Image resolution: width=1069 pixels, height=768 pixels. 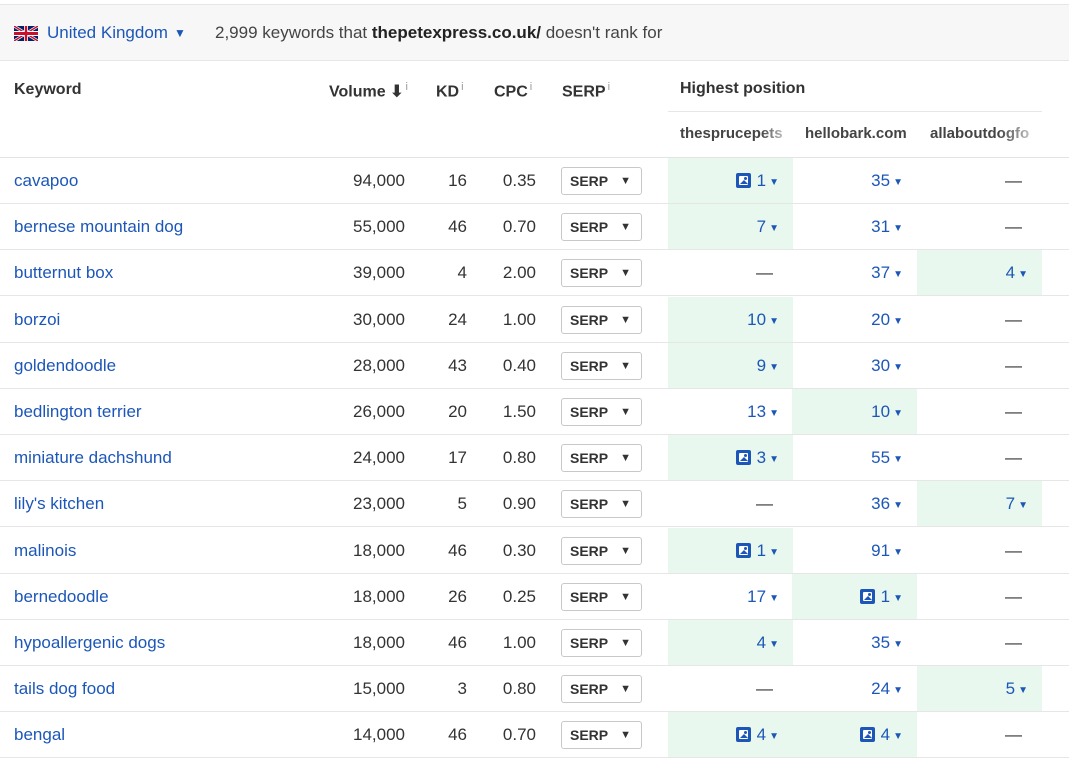 I want to click on keyword-link: butternut box, so click(x=63, y=272).